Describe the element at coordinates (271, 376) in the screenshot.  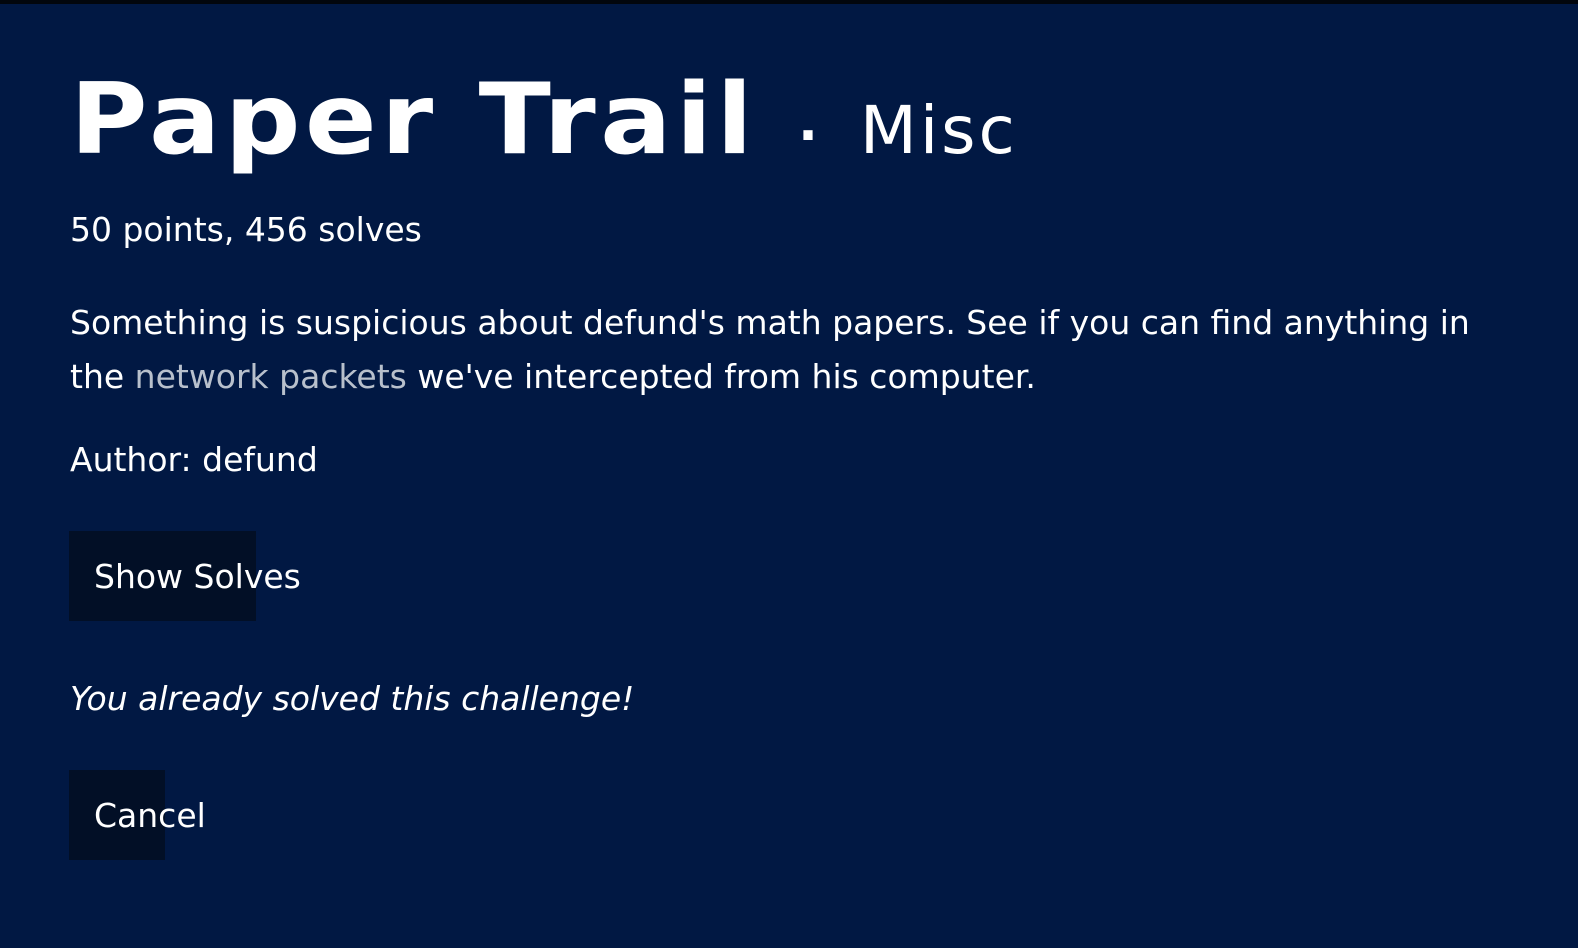
I see `network-packets-link: network packets` at that location.